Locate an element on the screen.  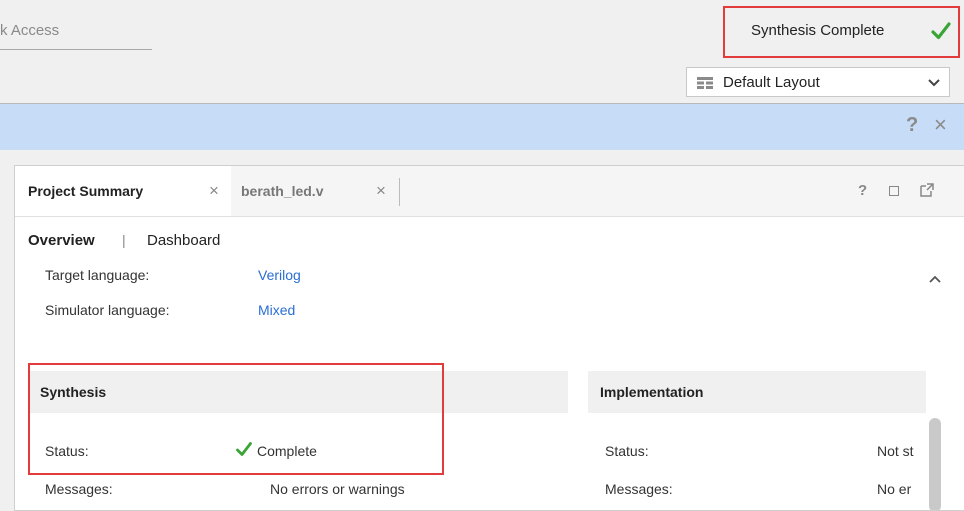
info-bar: ? × is located at coordinates (482, 127).